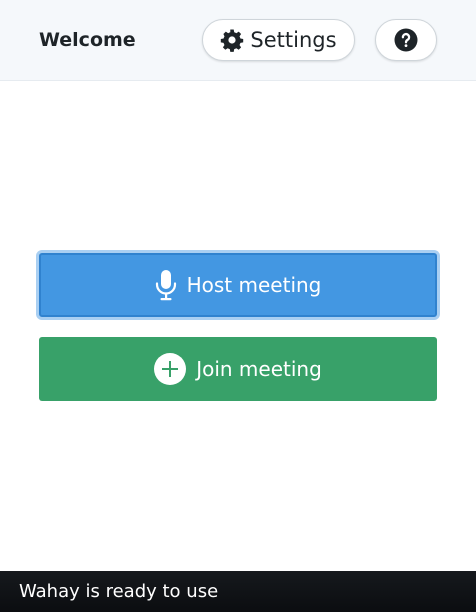  What do you see at coordinates (232, 40) in the screenshot?
I see `gear-icon` at bounding box center [232, 40].